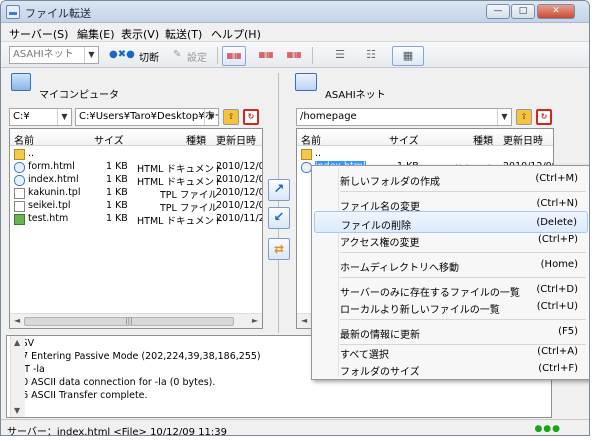 The height and width of the screenshot is (441, 597). Describe the element at coordinates (255, 320) in the screenshot. I see `scroll-right-icon: ►` at that location.